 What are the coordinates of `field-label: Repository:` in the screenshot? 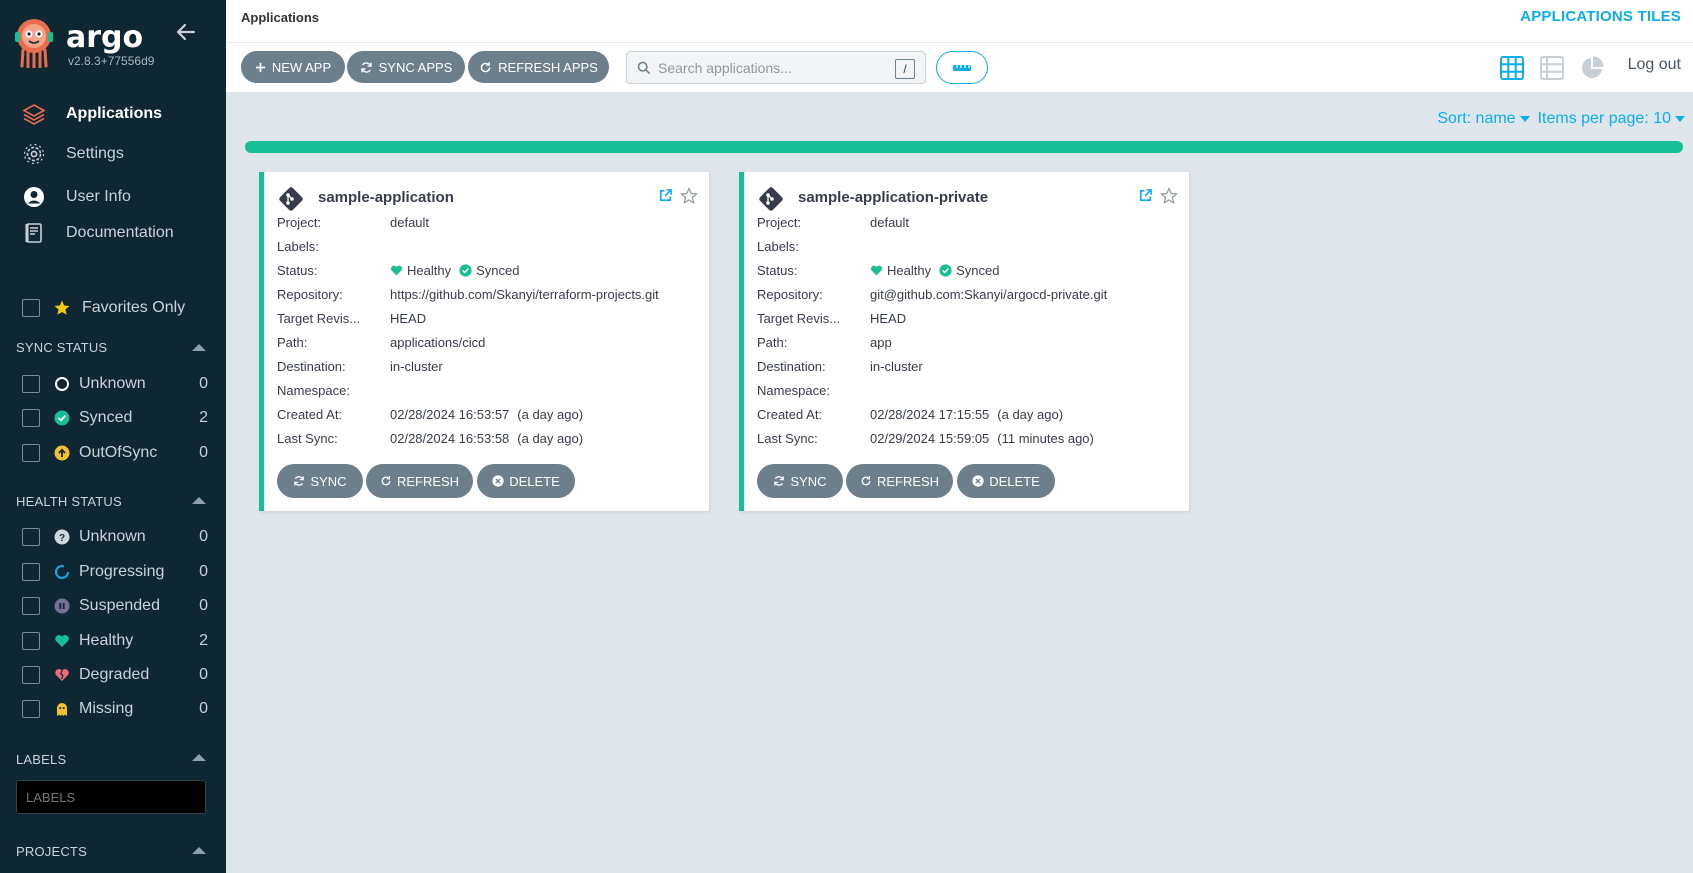 It's located at (790, 294).